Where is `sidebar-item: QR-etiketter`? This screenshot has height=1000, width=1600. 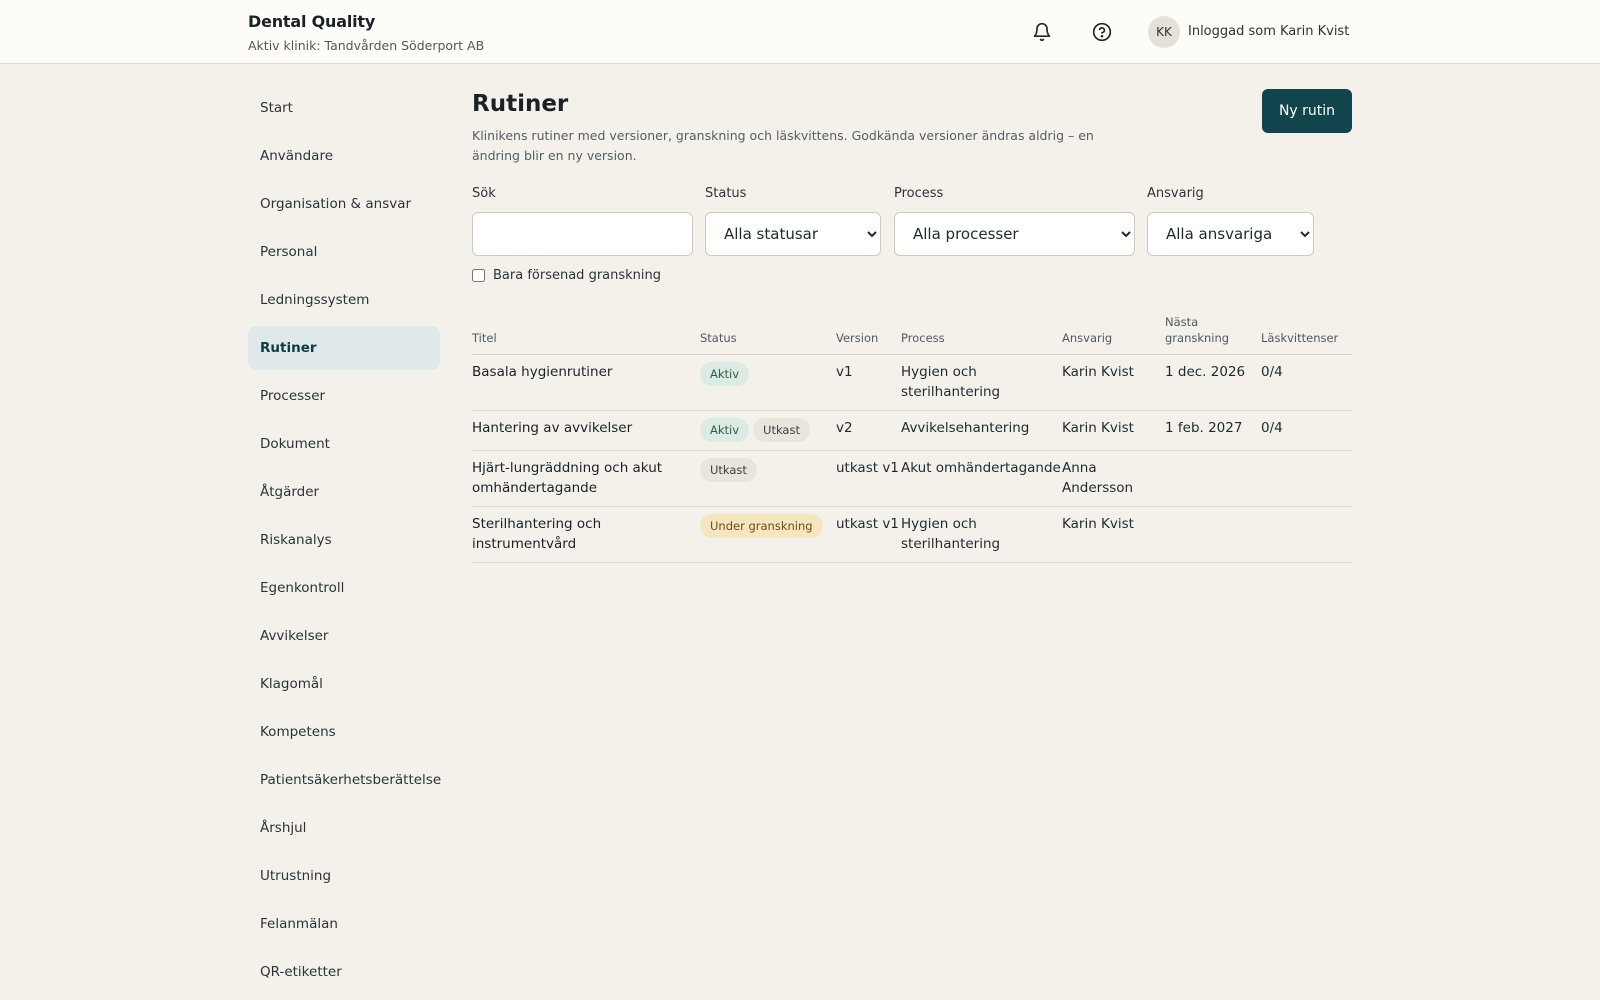
sidebar-item: QR-etiketter is located at coordinates (344, 972).